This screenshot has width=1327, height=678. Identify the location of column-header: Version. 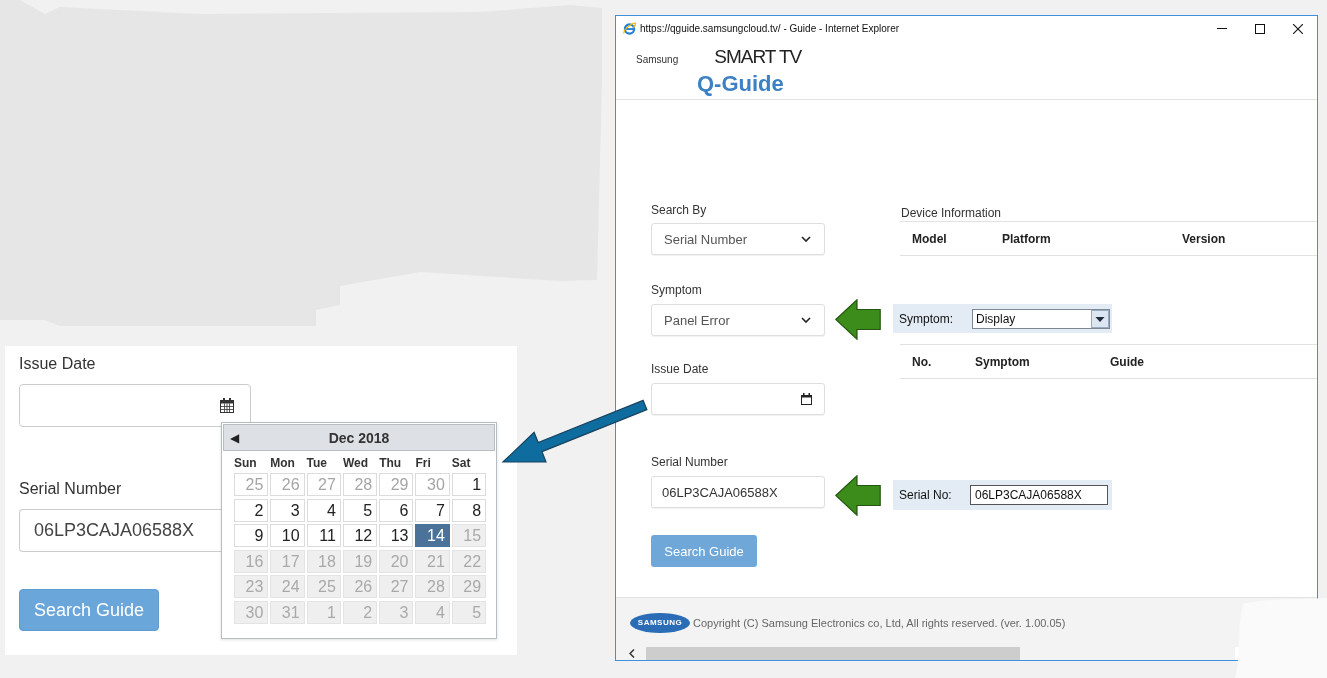
(1204, 238).